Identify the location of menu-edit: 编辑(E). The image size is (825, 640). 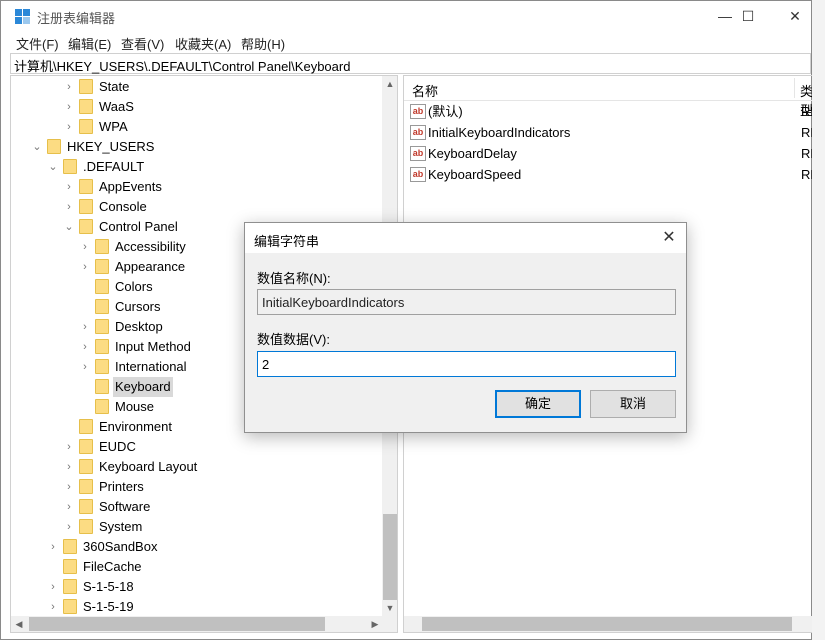
(89, 43).